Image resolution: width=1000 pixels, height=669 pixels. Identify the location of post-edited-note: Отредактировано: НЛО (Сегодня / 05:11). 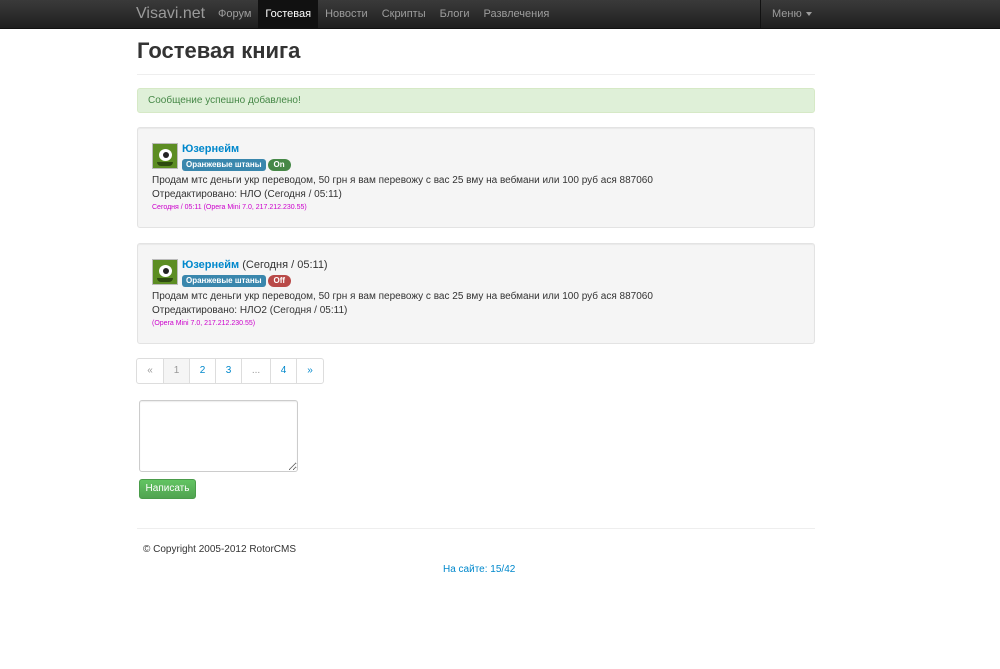
(247, 194).